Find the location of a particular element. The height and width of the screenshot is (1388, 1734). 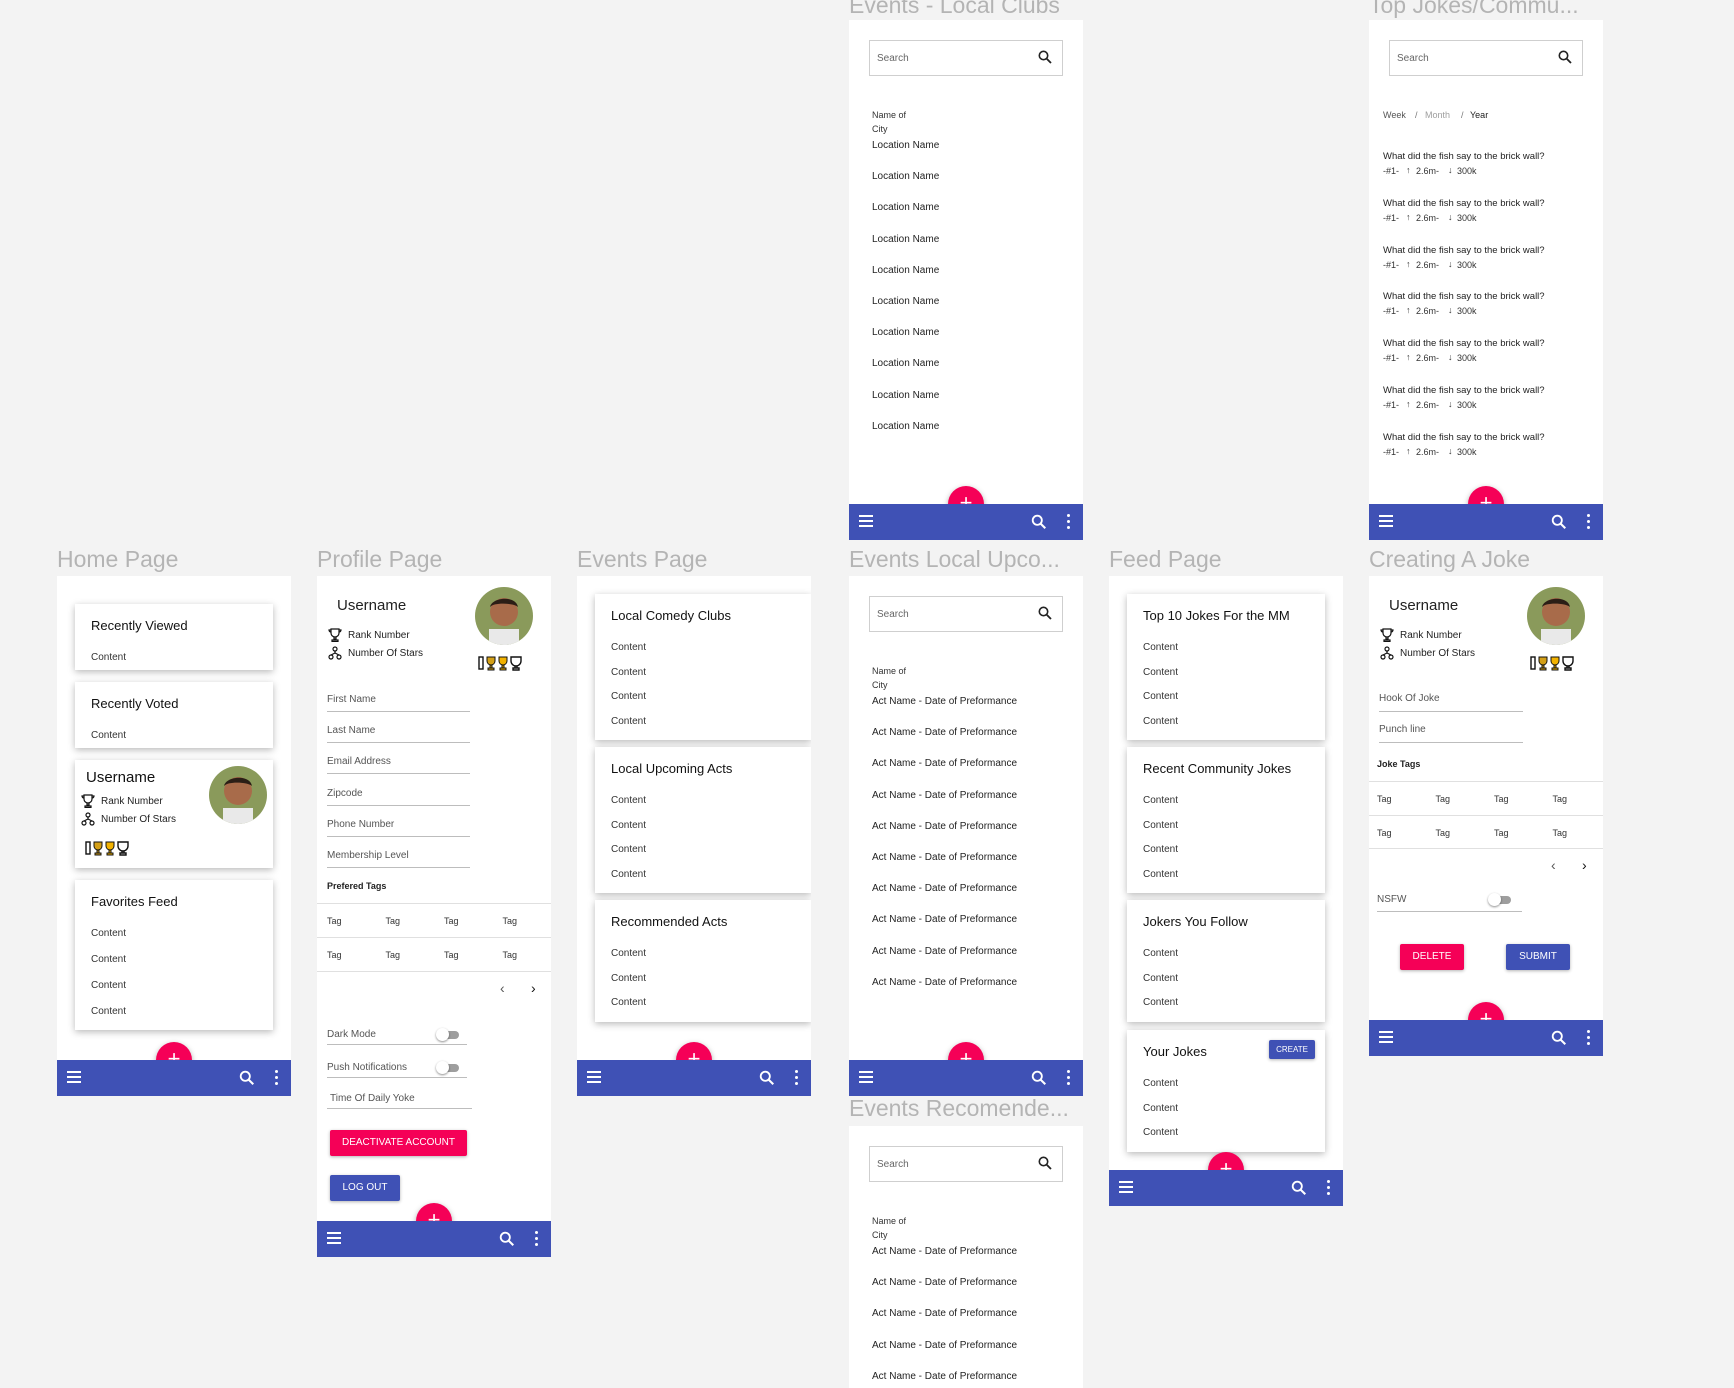

recently-voted-card: Recently Voted Content is located at coordinates (174, 715).